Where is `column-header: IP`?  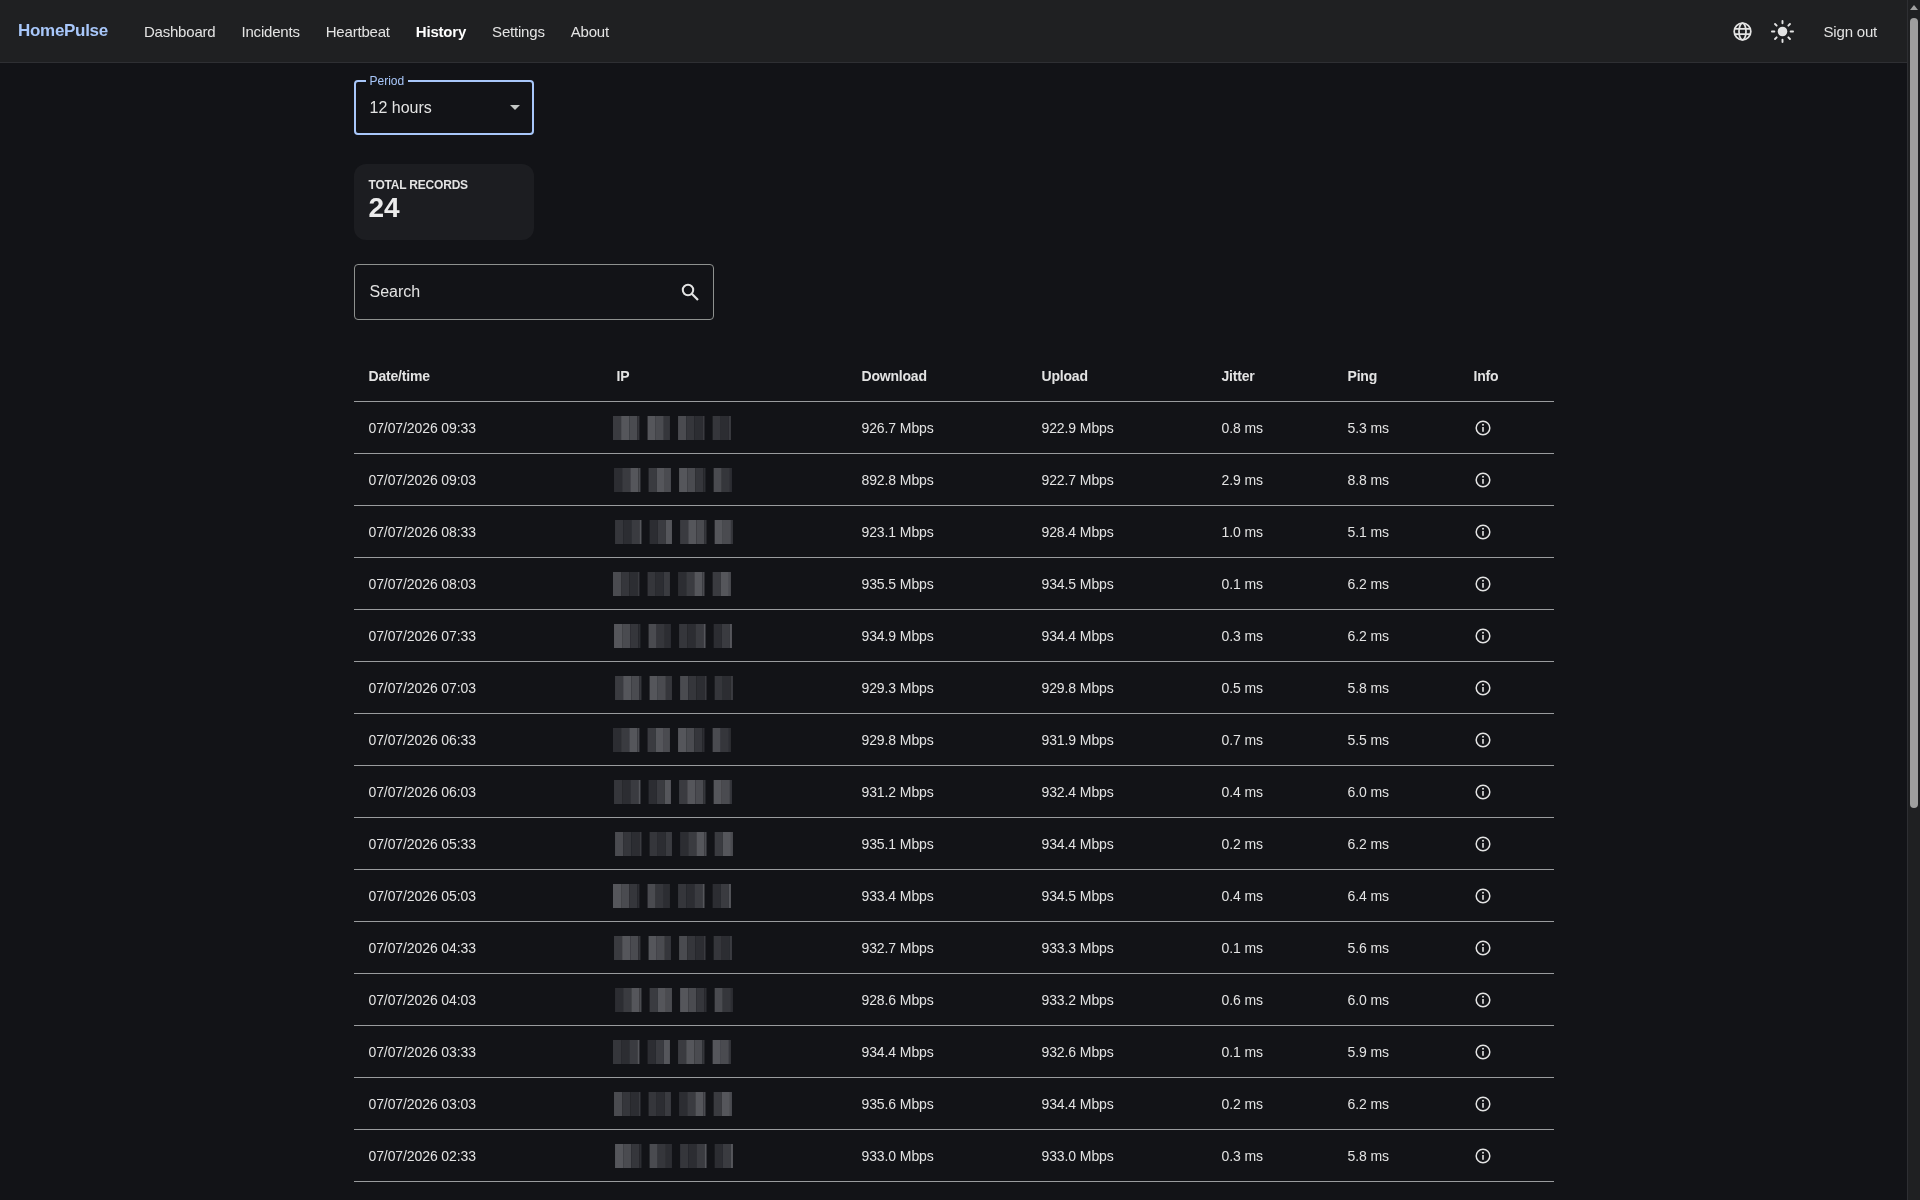 column-header: IP is located at coordinates (623, 375).